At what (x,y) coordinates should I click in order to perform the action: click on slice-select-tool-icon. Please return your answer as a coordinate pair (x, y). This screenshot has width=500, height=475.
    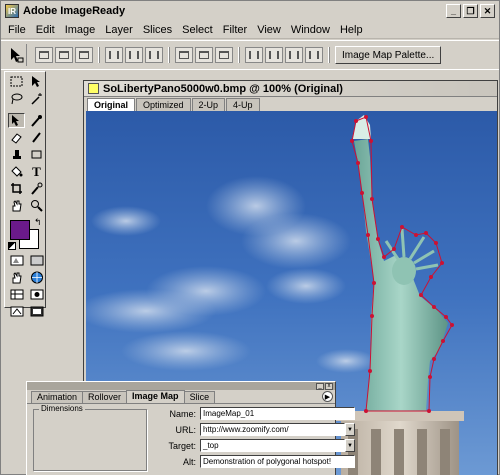
    Looking at the image, I should click on (16, 120).